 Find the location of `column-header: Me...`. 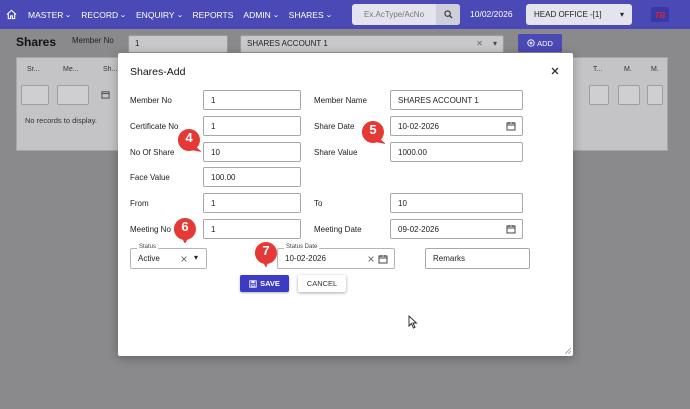

column-header: Me... is located at coordinates (71, 69).